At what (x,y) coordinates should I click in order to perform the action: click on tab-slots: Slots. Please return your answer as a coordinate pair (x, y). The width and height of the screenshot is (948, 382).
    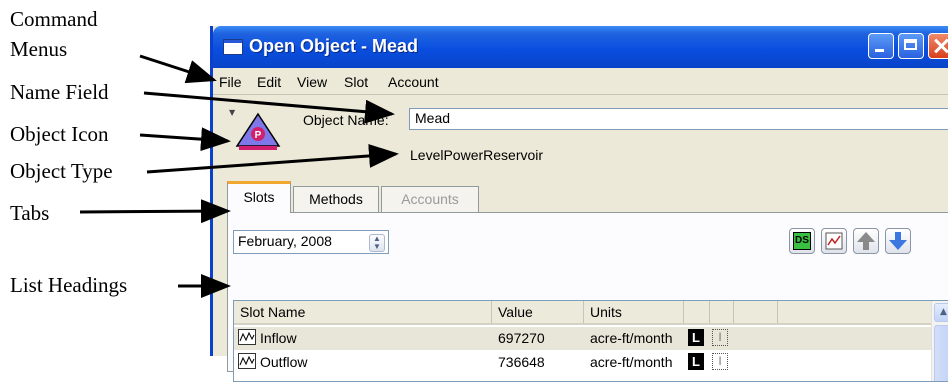
    Looking at the image, I should click on (259, 197).